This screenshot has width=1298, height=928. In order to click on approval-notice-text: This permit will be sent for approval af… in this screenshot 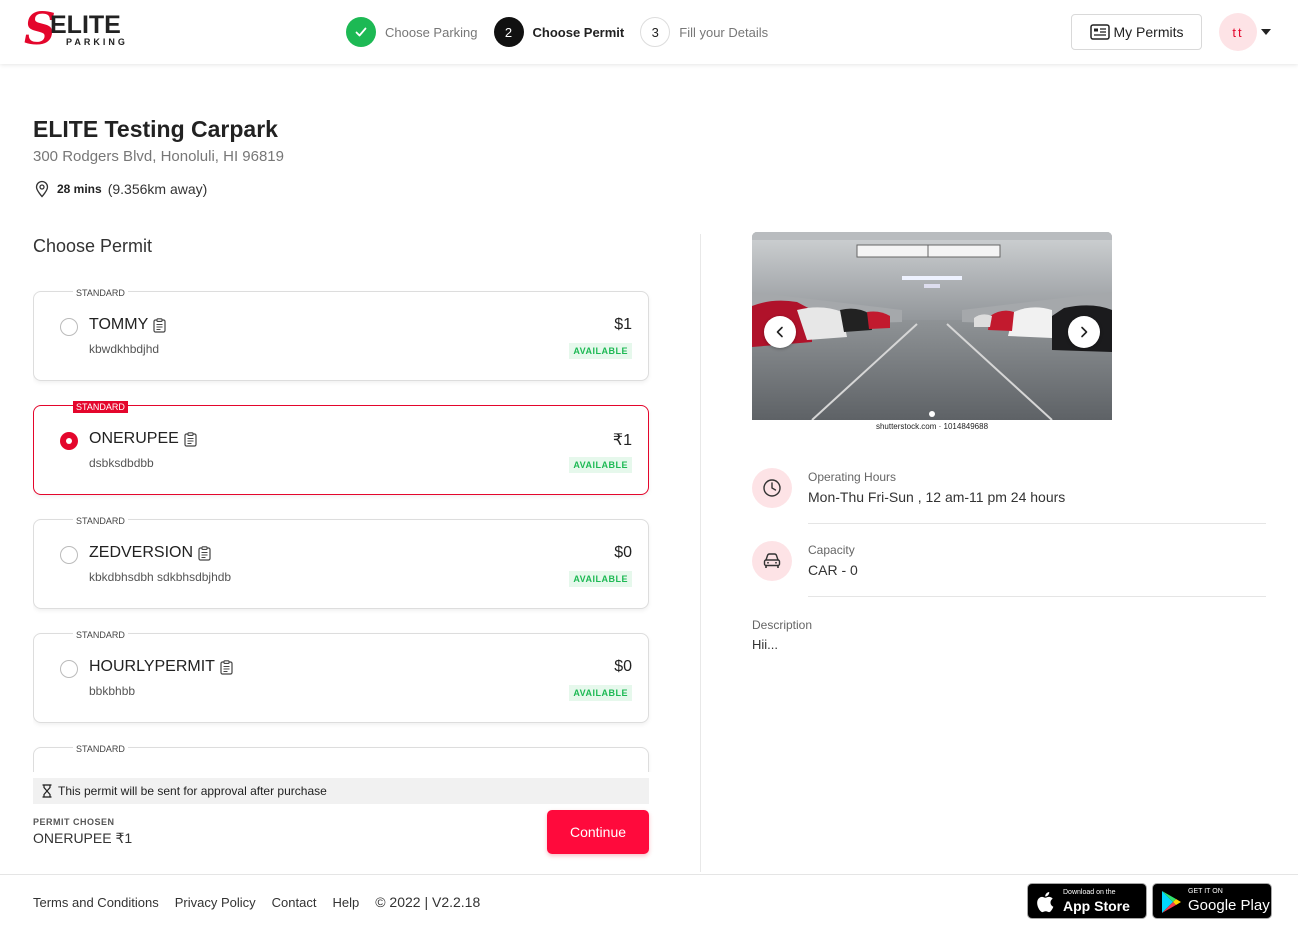, I will do `click(192, 791)`.